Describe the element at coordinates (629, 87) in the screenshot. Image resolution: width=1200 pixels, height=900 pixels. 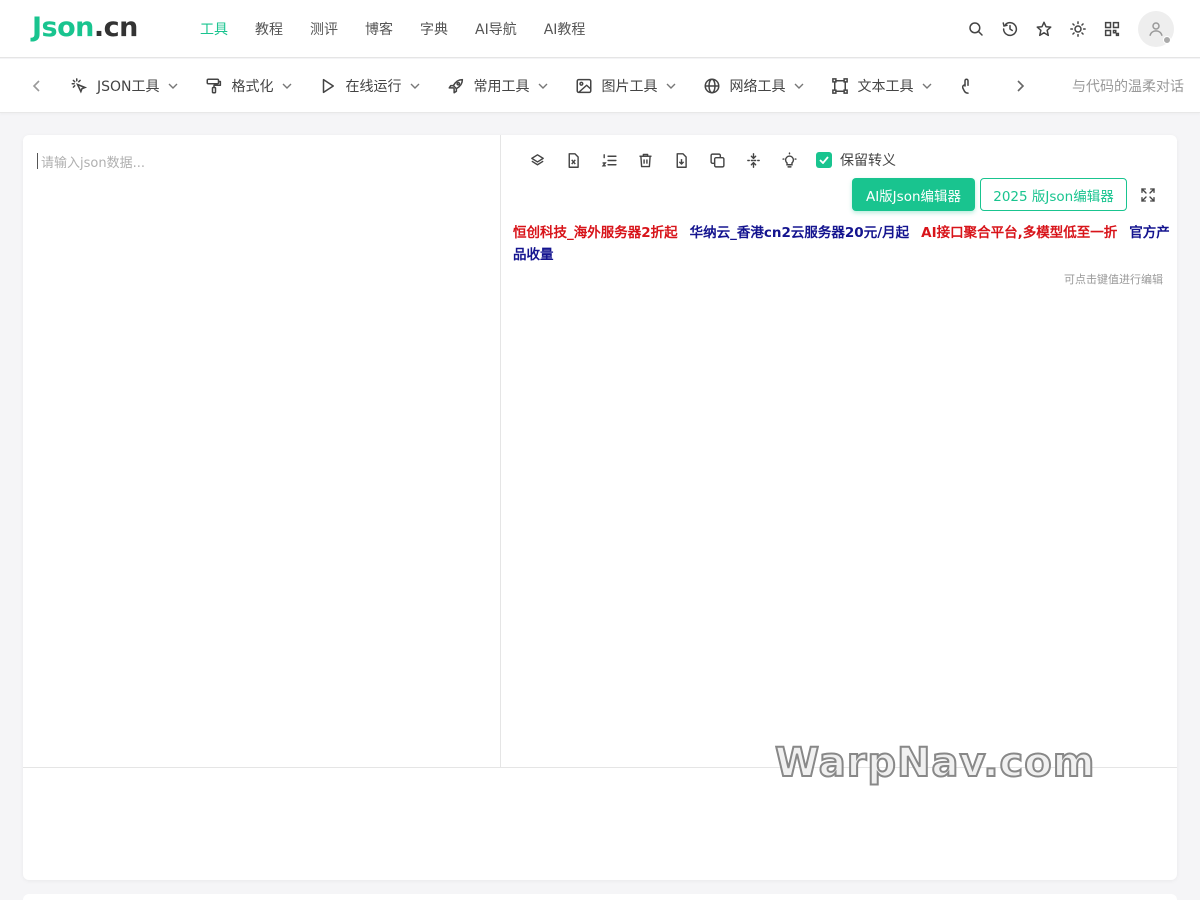
I see `category-label: 图片工具` at that location.